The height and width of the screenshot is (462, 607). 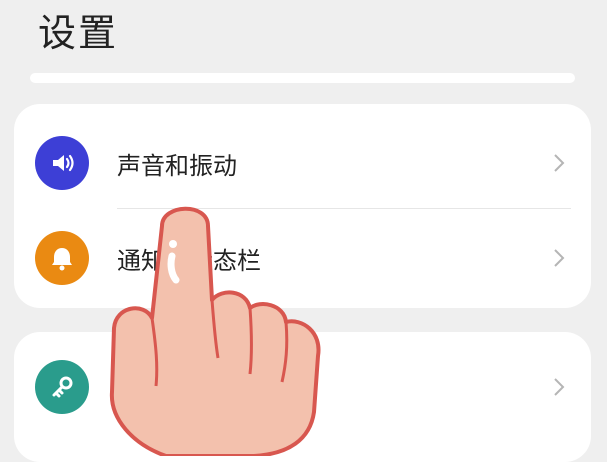 I want to click on scroll-strip, so click(x=302, y=78).